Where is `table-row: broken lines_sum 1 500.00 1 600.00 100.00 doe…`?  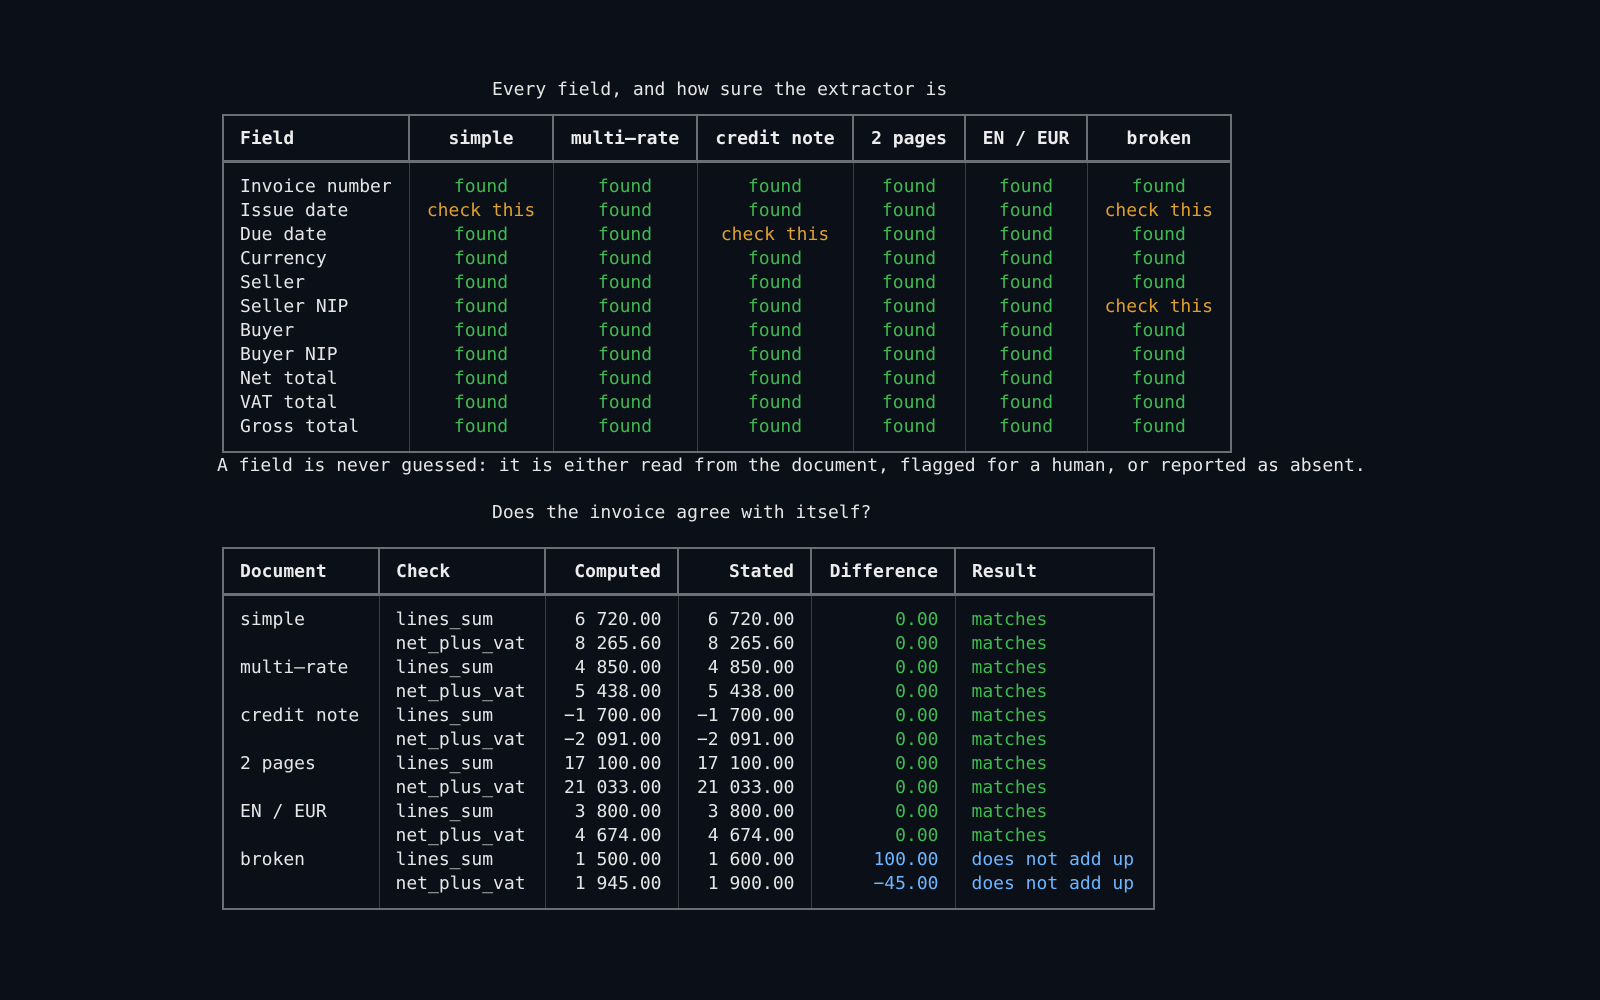
table-row: broken lines_sum 1 500.00 1 600.00 100.00 doe… is located at coordinates (688, 860).